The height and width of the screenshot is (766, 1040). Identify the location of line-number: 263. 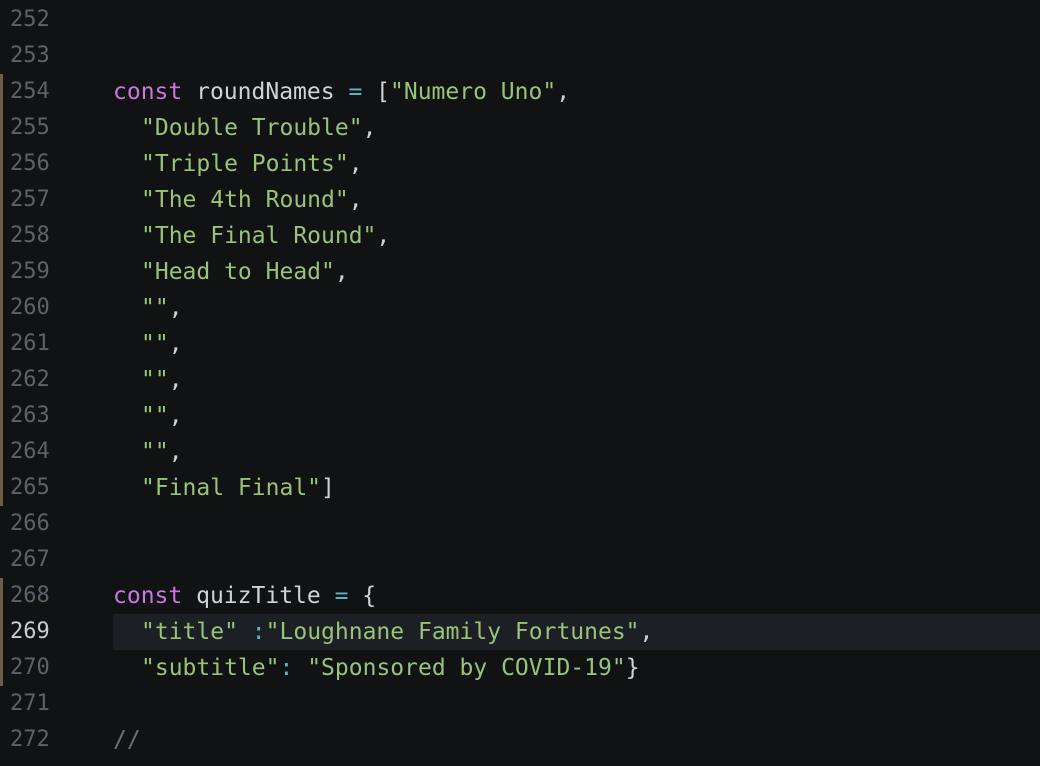
(30, 415).